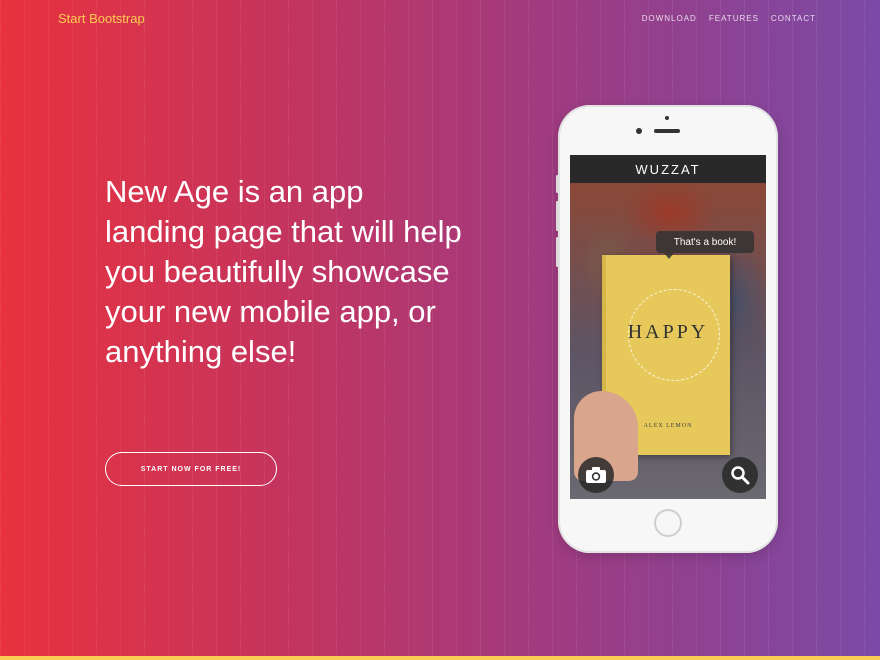 The image size is (880, 660). What do you see at coordinates (667, 118) in the screenshot?
I see `phone-sensor` at bounding box center [667, 118].